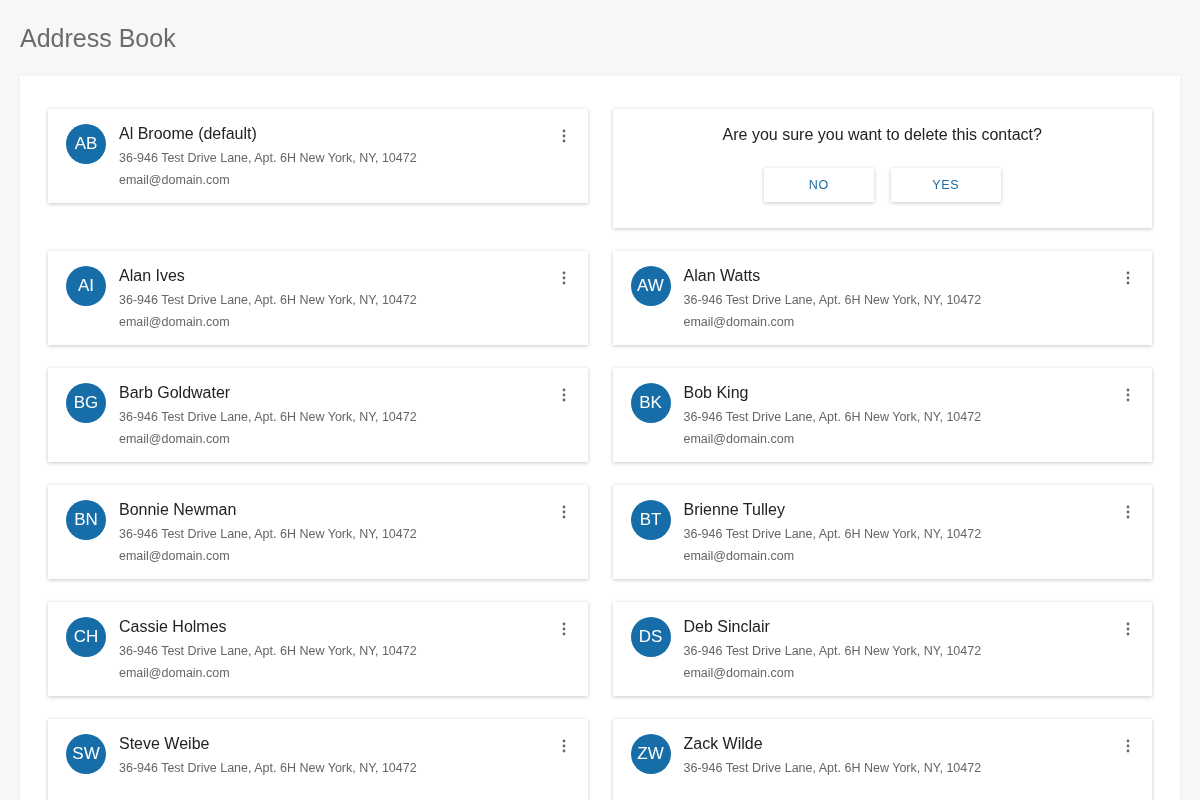 The width and height of the screenshot is (1200, 800). Describe the element at coordinates (178, 510) in the screenshot. I see `contact-name: Bonnie Newman` at that location.